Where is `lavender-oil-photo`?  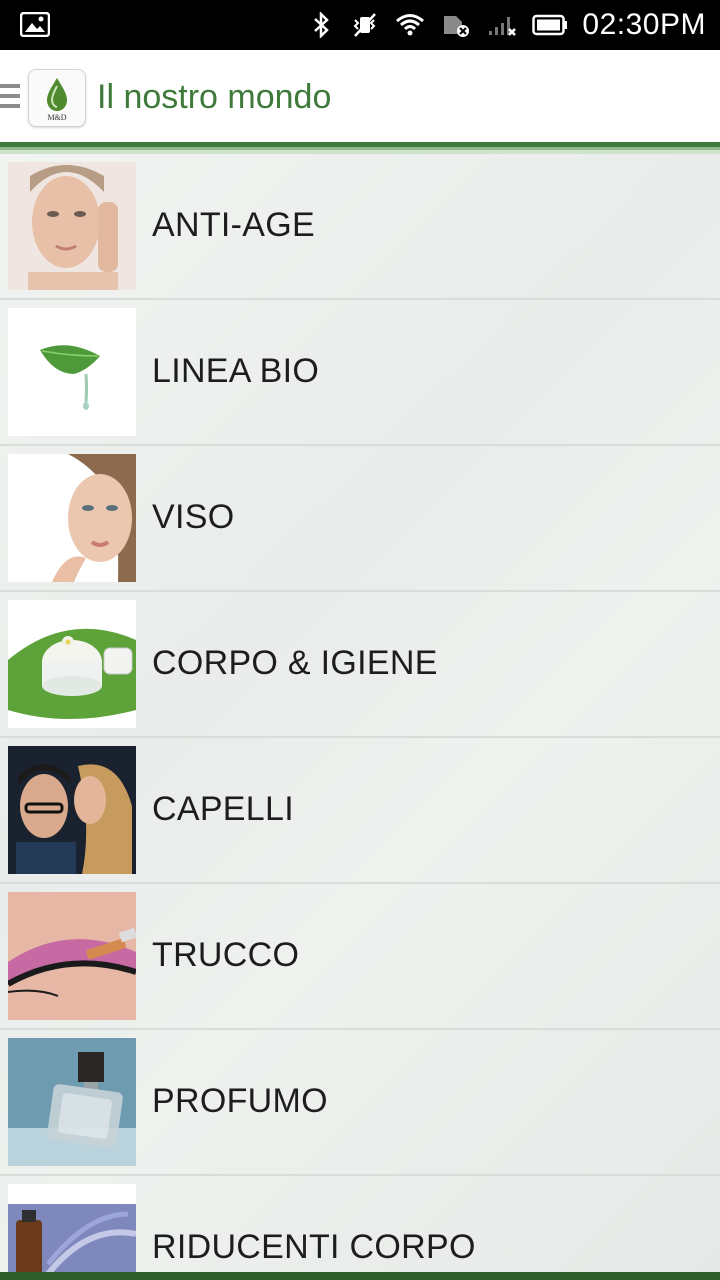 lavender-oil-photo is located at coordinates (72, 1228).